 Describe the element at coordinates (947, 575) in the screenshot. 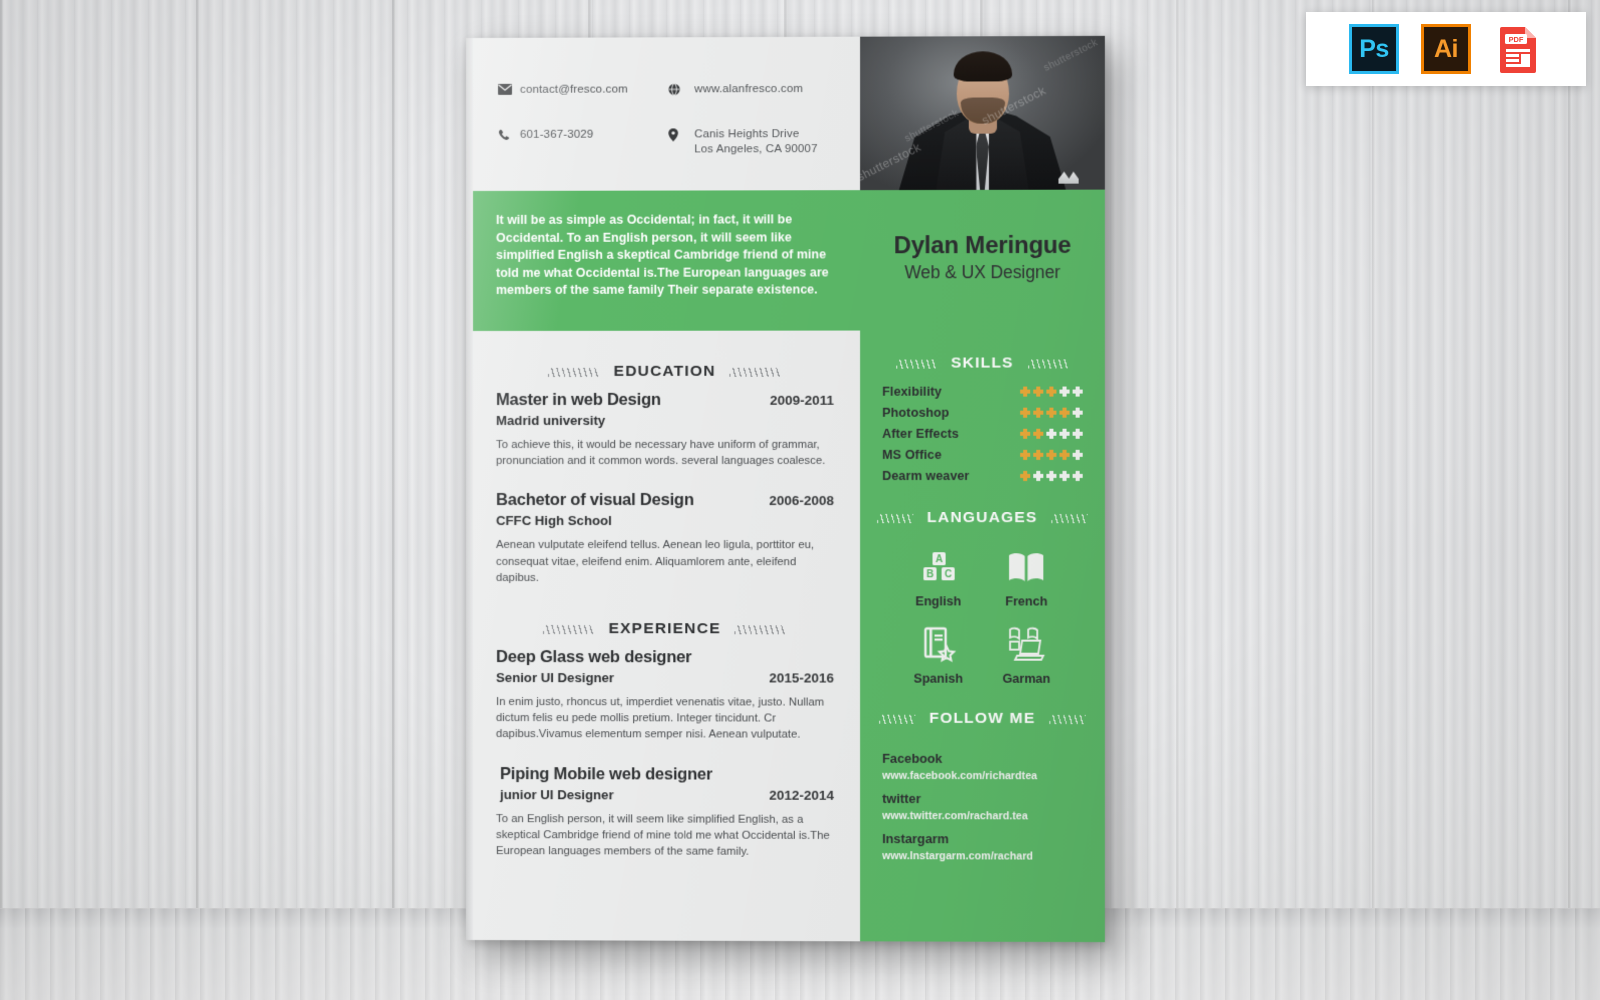

I see `svg-text: C` at that location.